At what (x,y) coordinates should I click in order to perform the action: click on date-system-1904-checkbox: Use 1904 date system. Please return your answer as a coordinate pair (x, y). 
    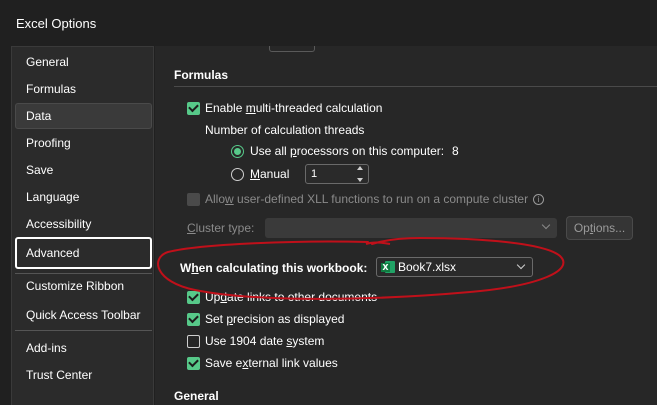
    Looking at the image, I should click on (255, 341).